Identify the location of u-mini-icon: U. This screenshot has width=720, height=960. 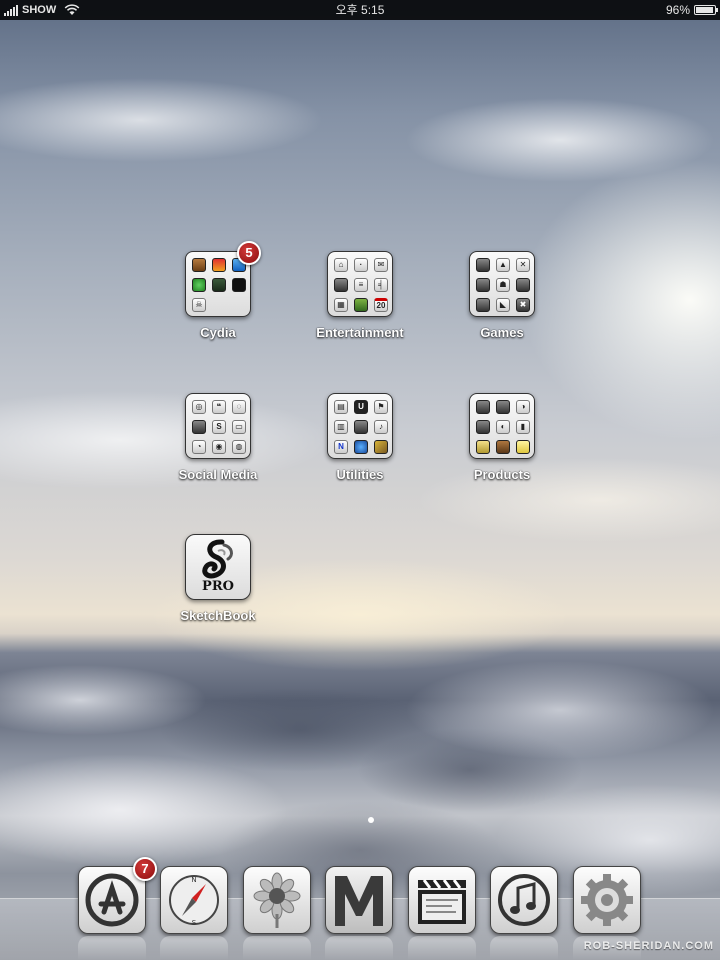
(361, 407).